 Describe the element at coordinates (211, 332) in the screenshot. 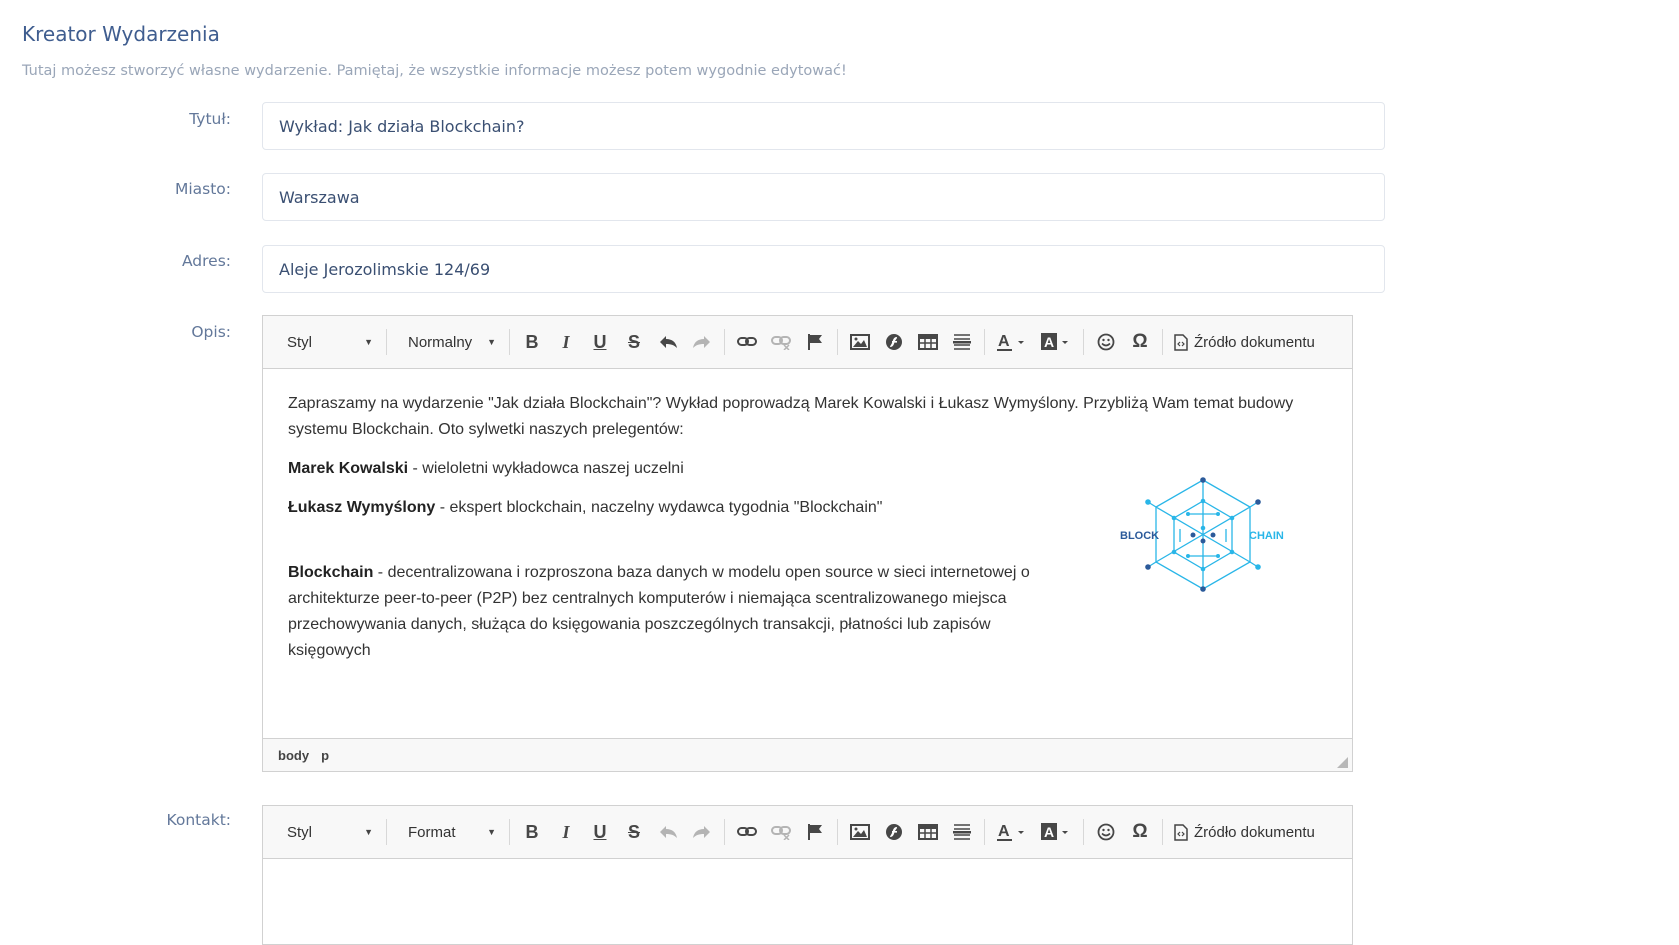

I see `description-label: Opis:` at that location.